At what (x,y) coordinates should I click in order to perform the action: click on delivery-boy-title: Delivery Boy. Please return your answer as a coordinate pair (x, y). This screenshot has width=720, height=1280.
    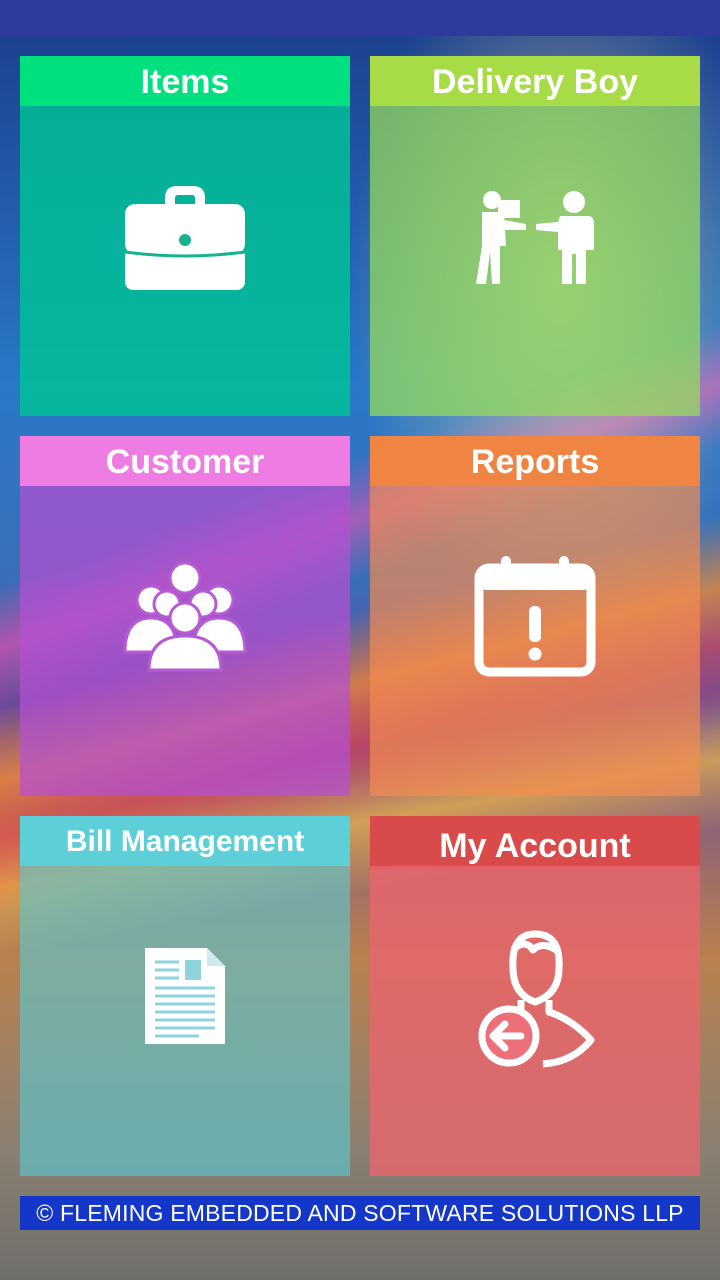
    Looking at the image, I should click on (535, 81).